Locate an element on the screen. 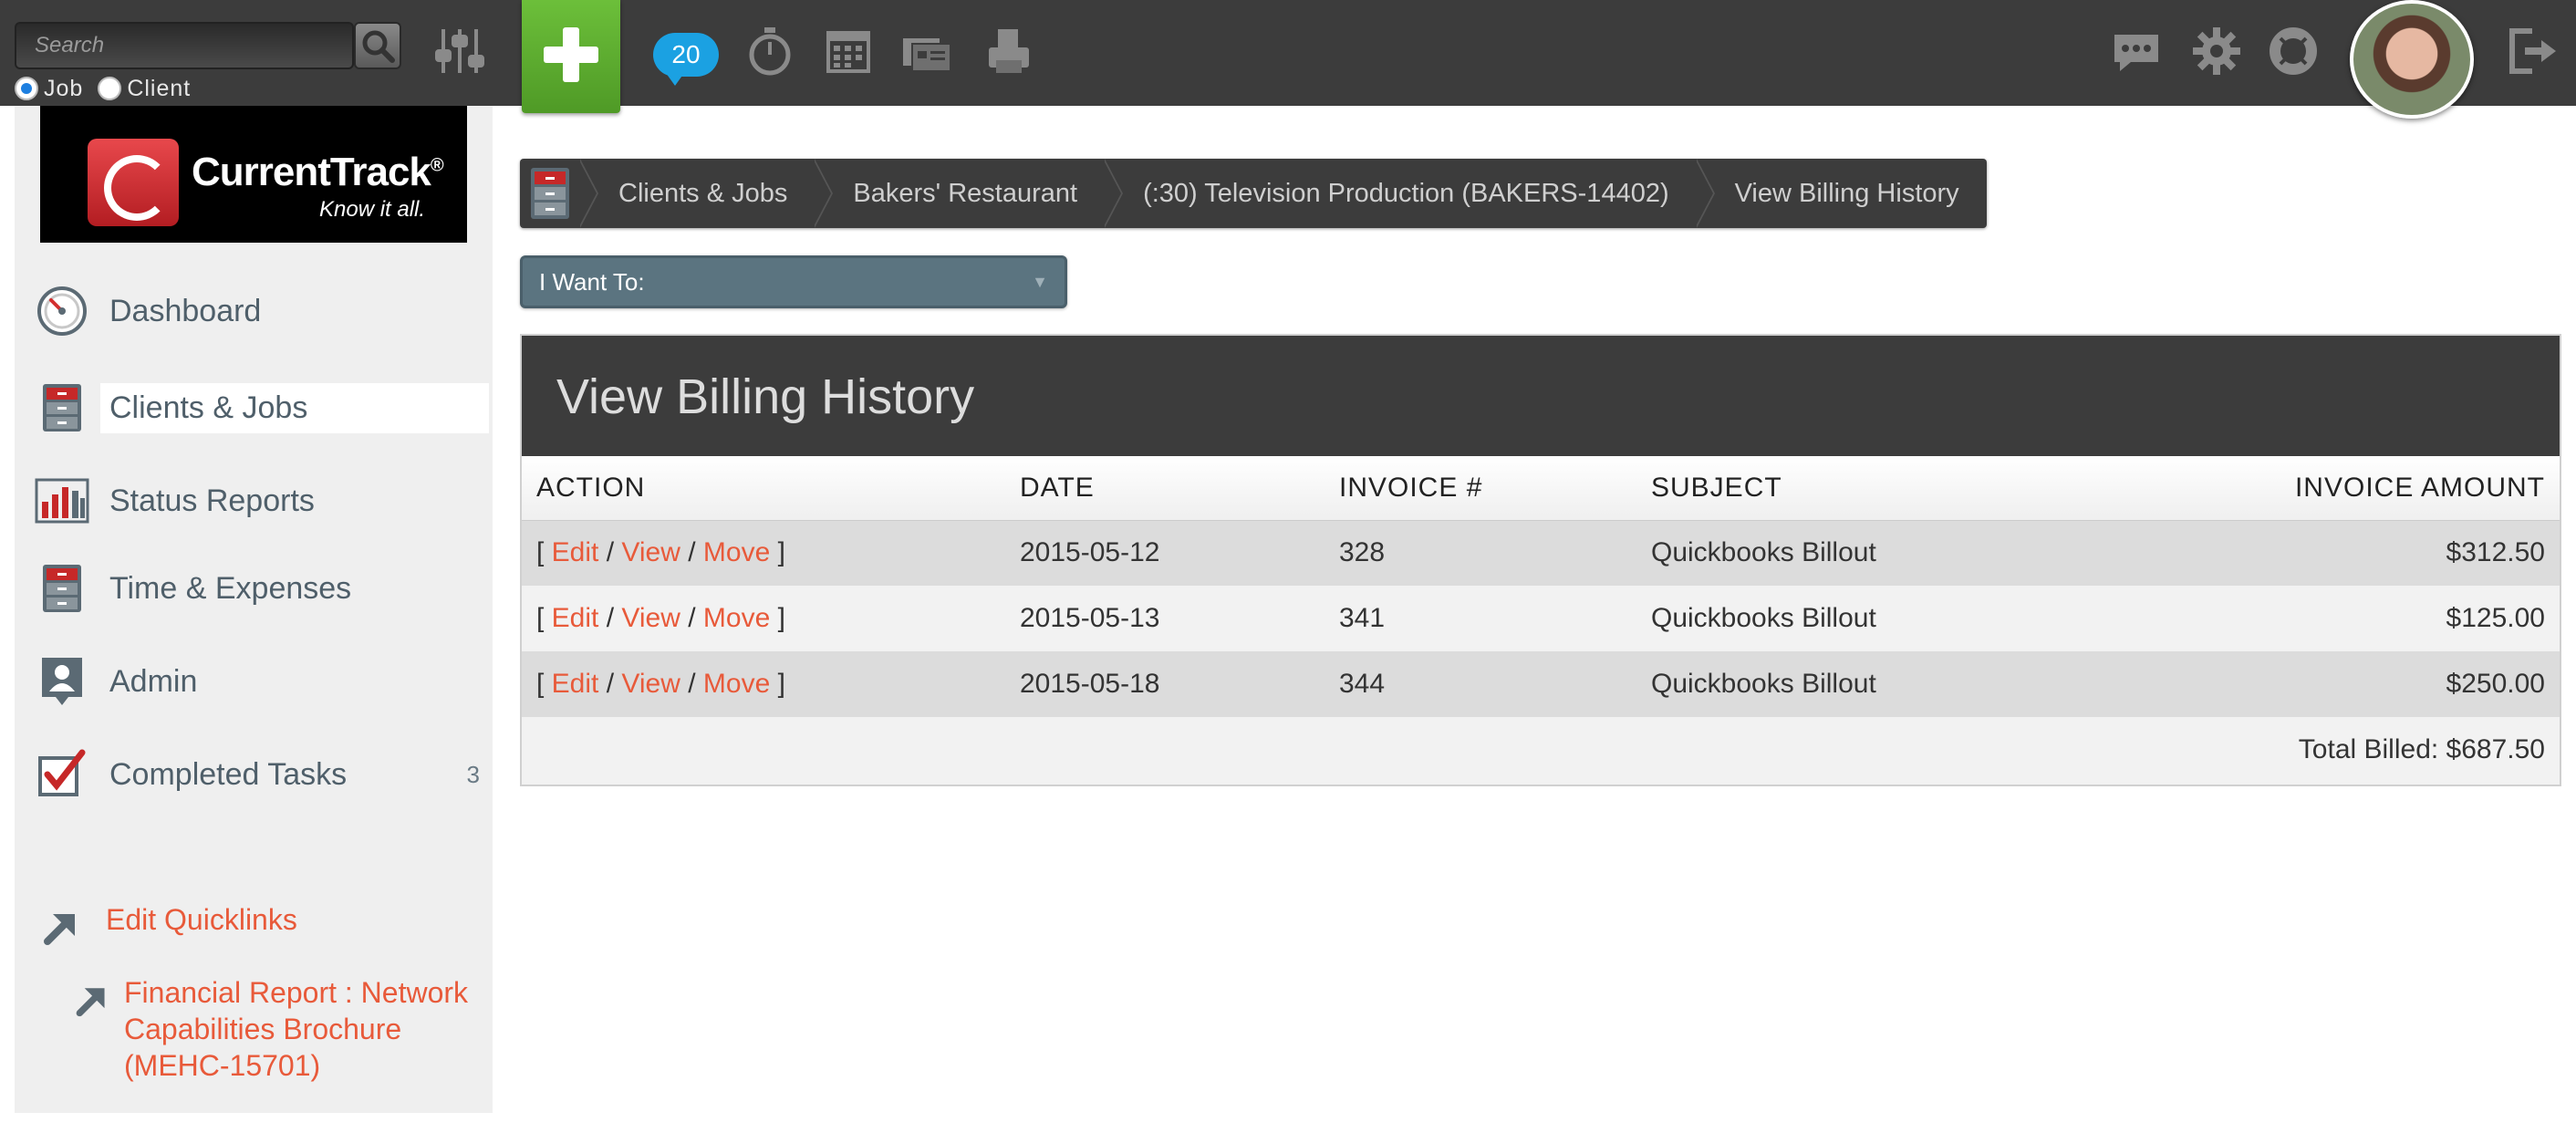 This screenshot has height=1133, width=2576. sidebar-item-status-reports: Status Reports is located at coordinates (261, 501).